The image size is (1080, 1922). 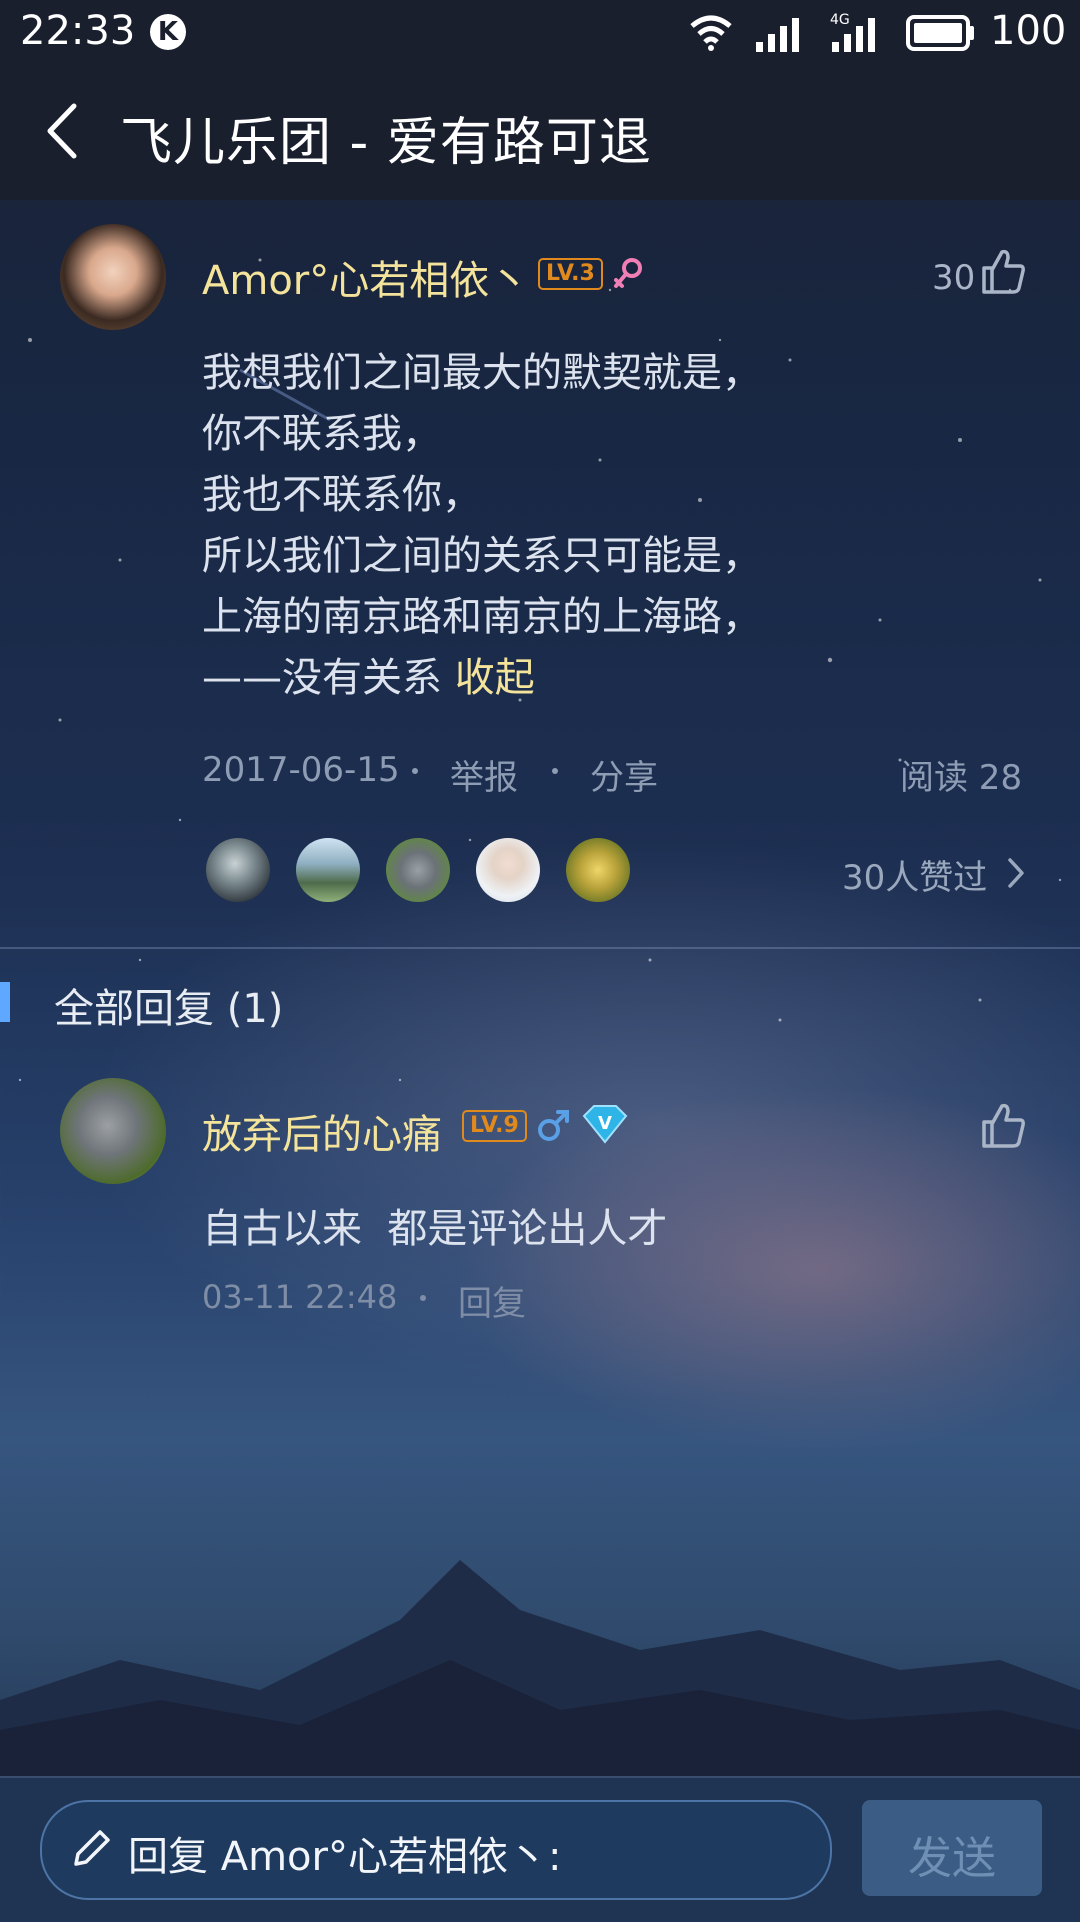 What do you see at coordinates (168, 32) in the screenshot?
I see `app-notification-icon: K` at bounding box center [168, 32].